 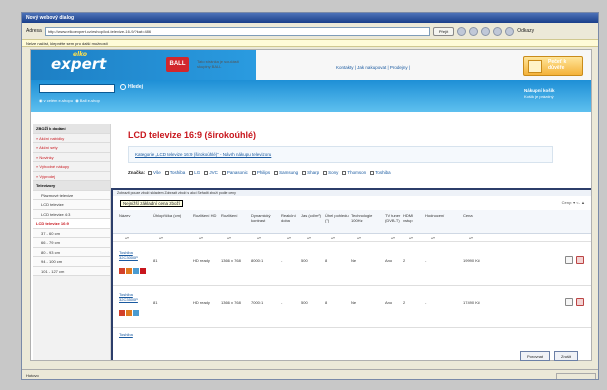 I want to click on sidebar-item: » Akční nabídky, so click(x=71, y=138).